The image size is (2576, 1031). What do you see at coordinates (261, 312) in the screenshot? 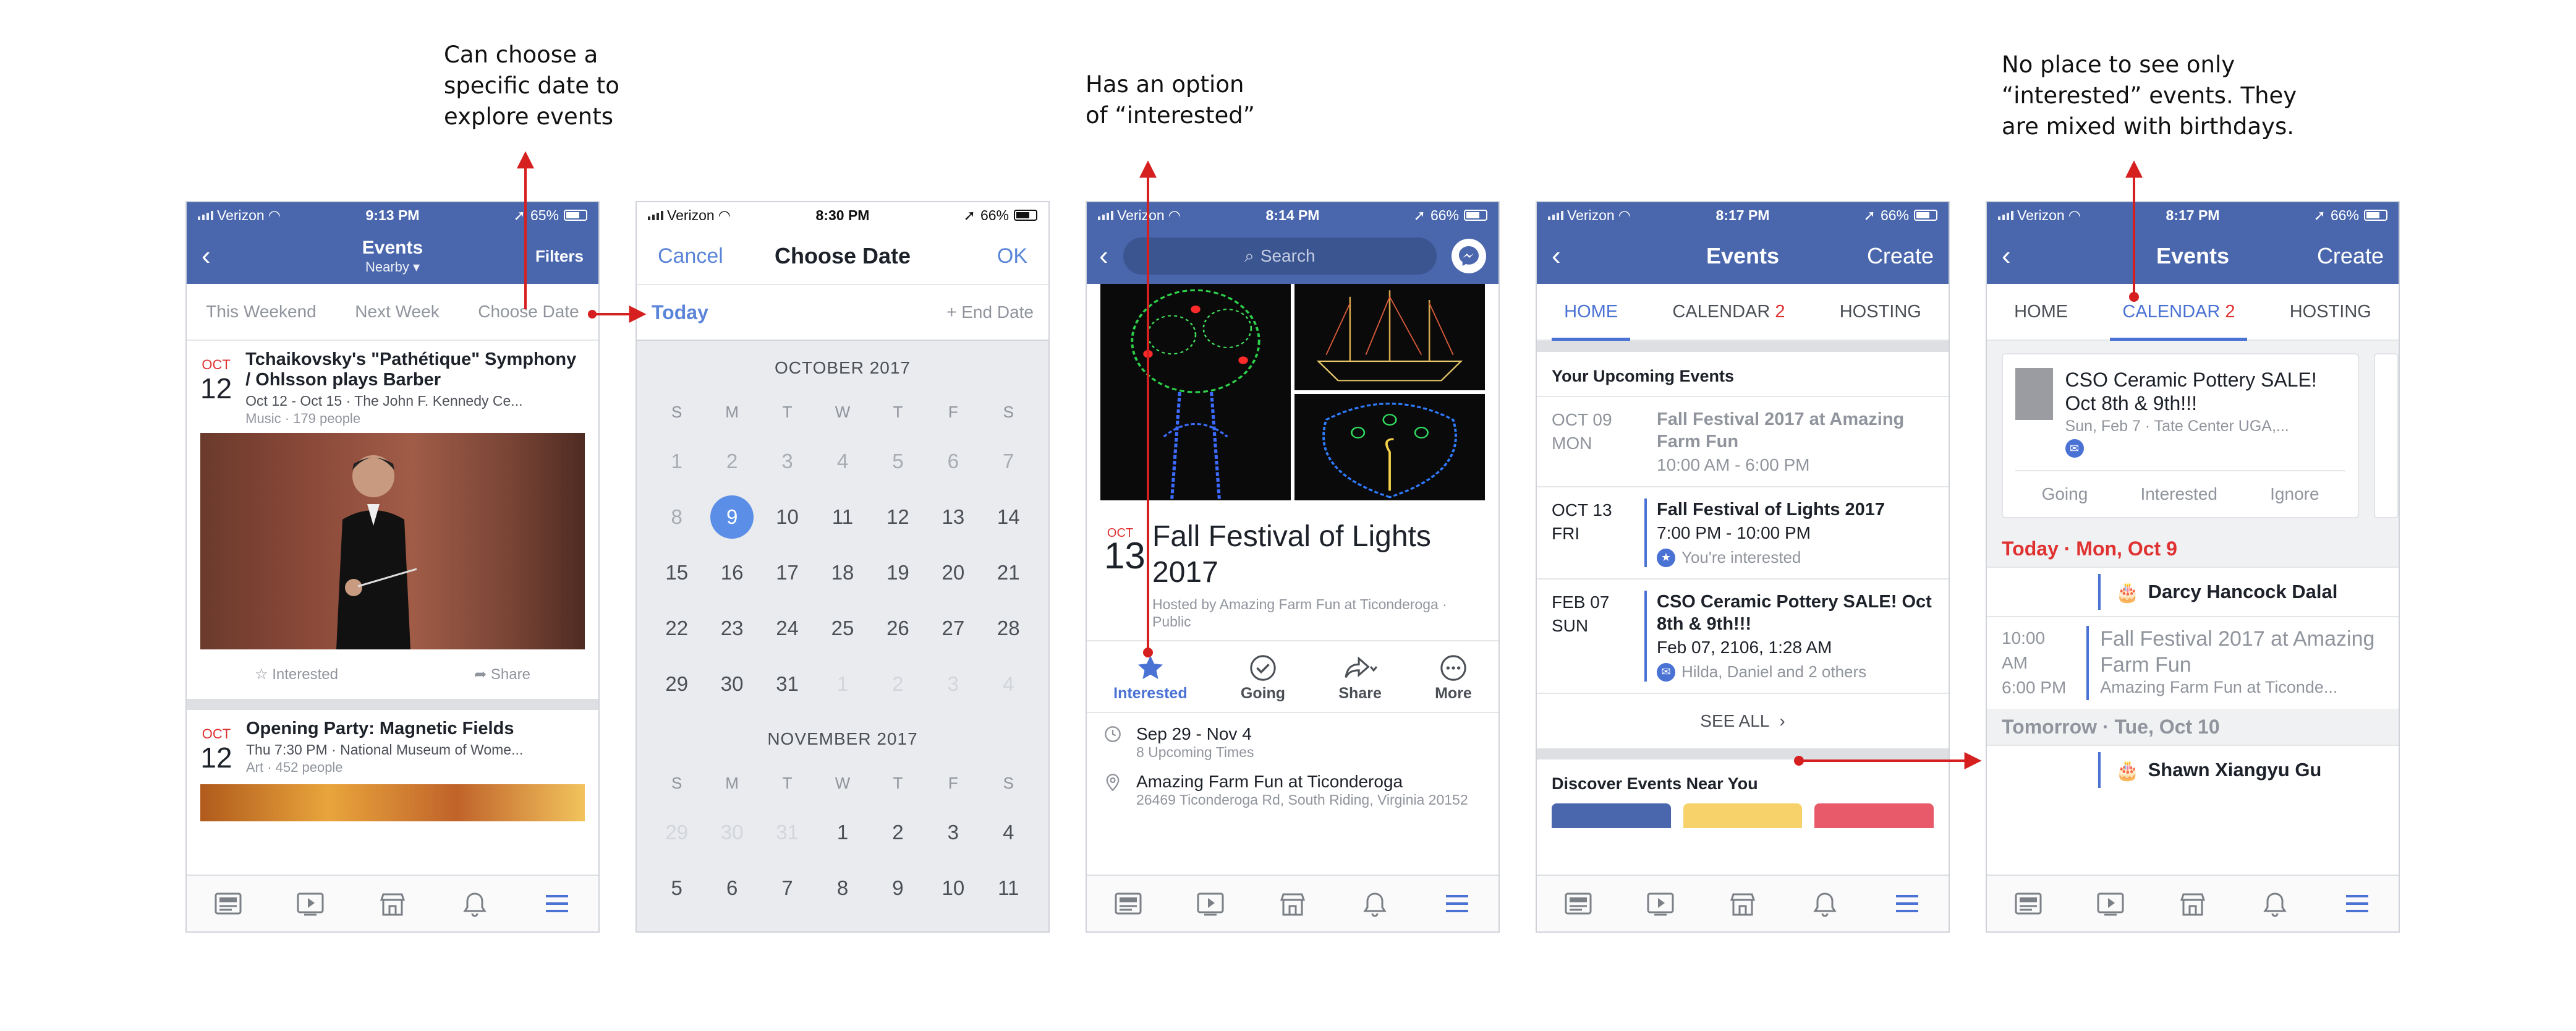
I see `filter-this-weekend: This Weekend` at bounding box center [261, 312].